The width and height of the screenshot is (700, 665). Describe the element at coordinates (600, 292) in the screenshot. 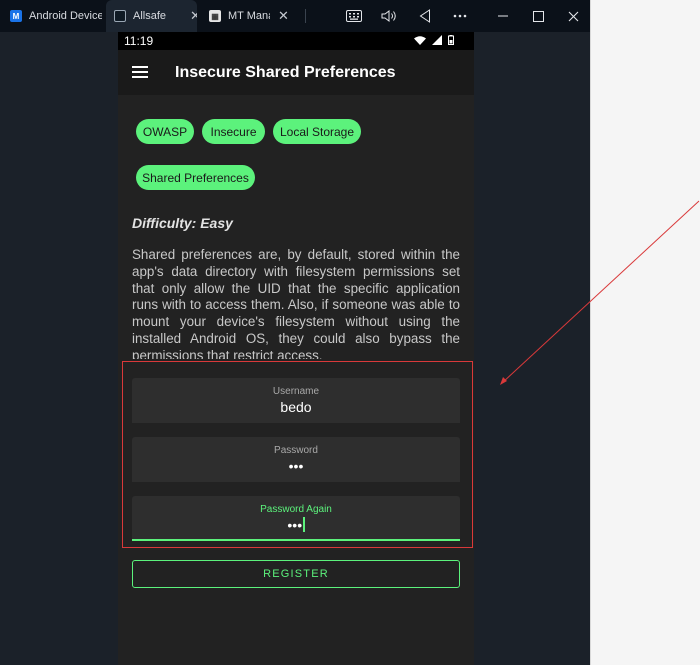

I see `annotation-arrow` at that location.